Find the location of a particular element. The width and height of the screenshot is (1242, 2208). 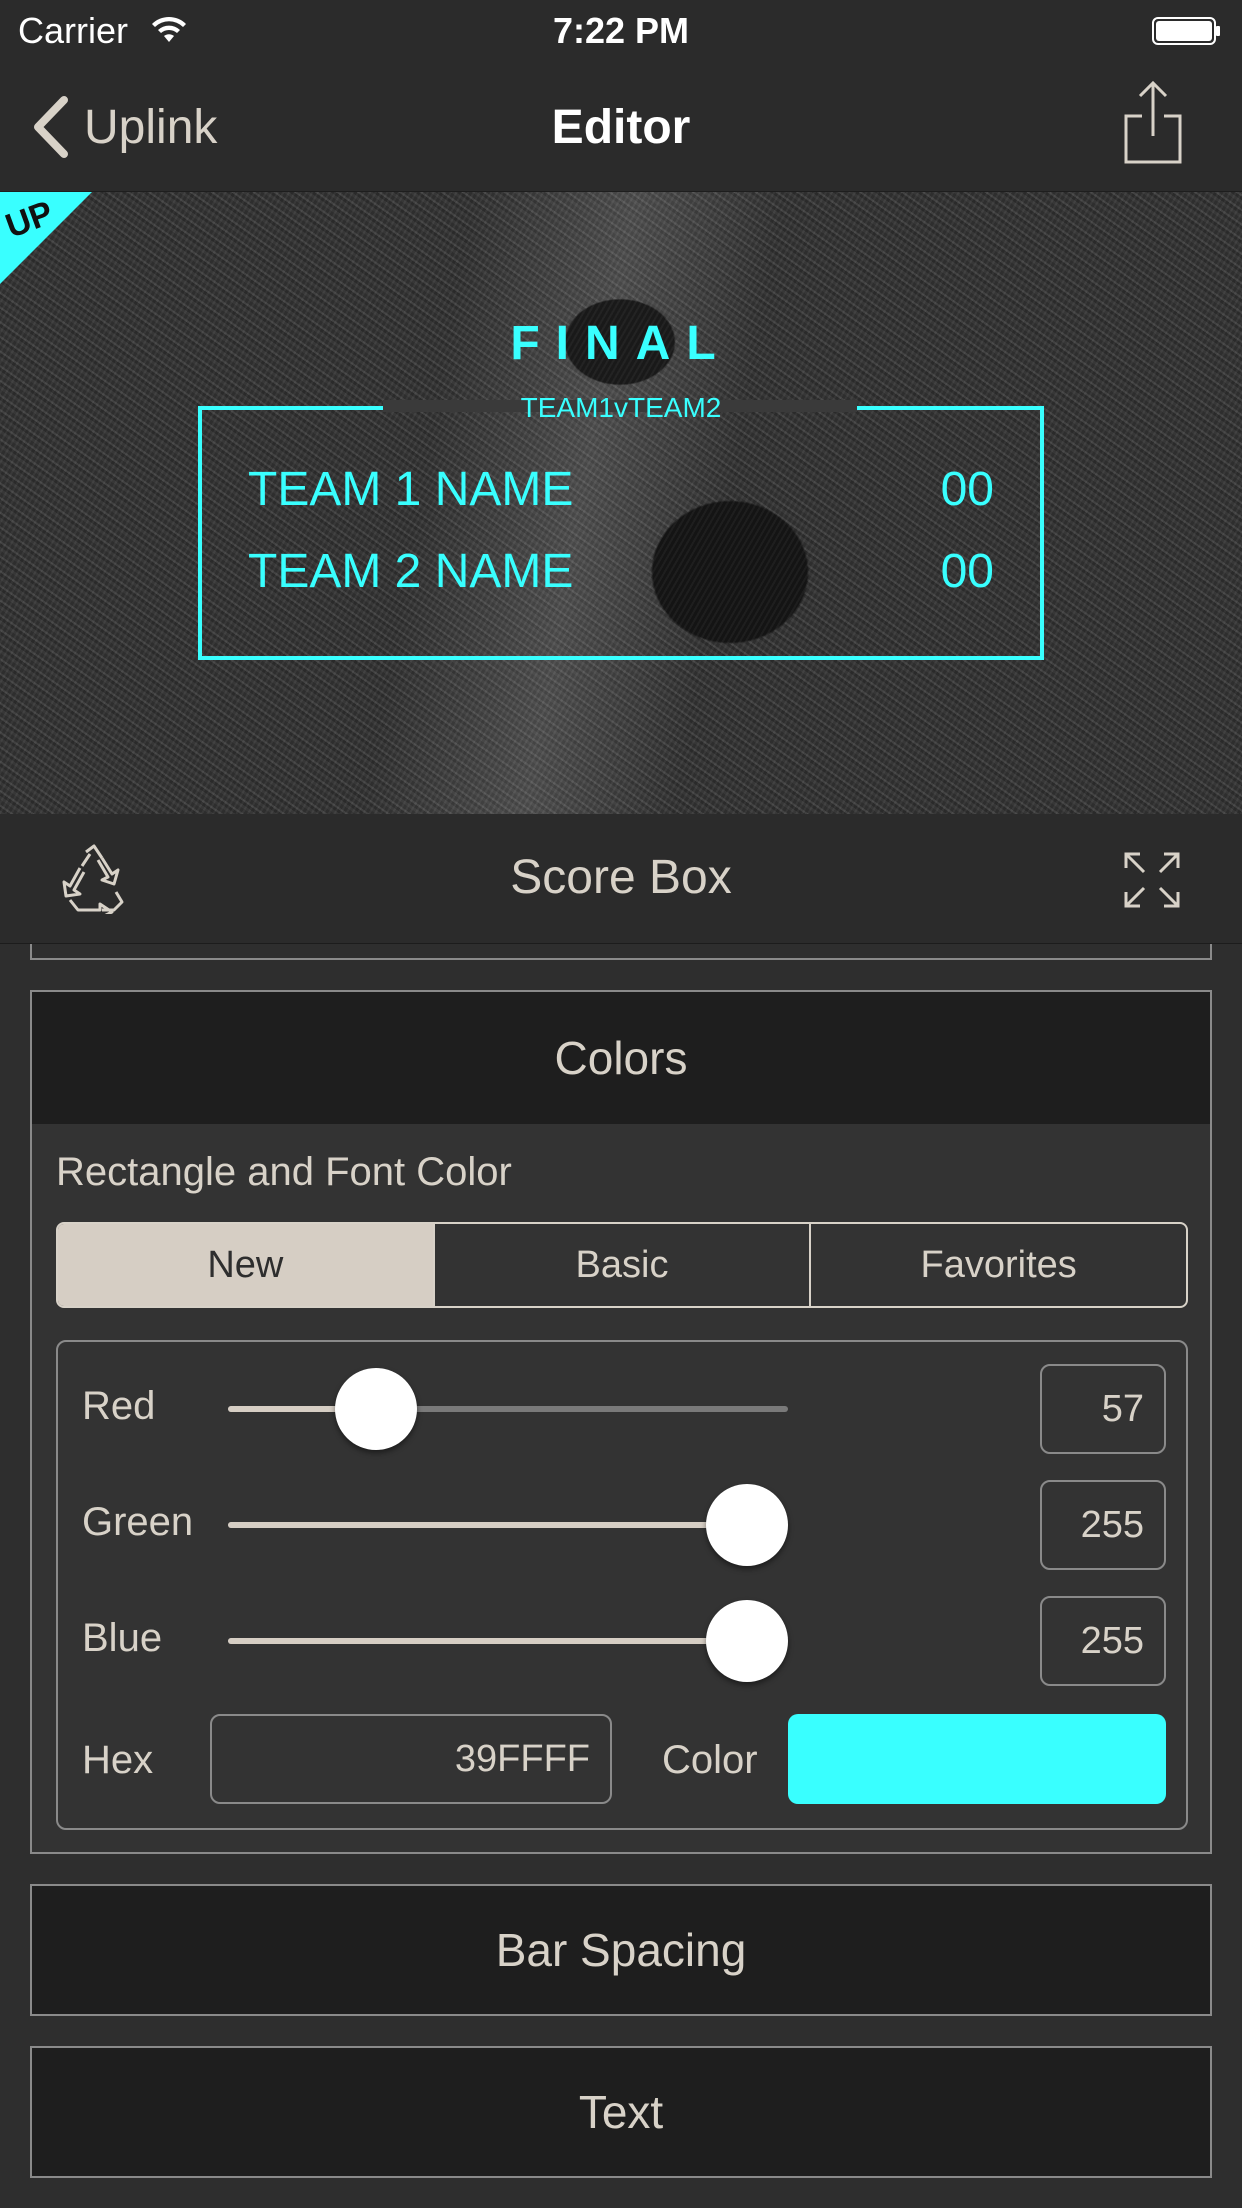

segment-favorites: Favorites is located at coordinates (998, 1265).